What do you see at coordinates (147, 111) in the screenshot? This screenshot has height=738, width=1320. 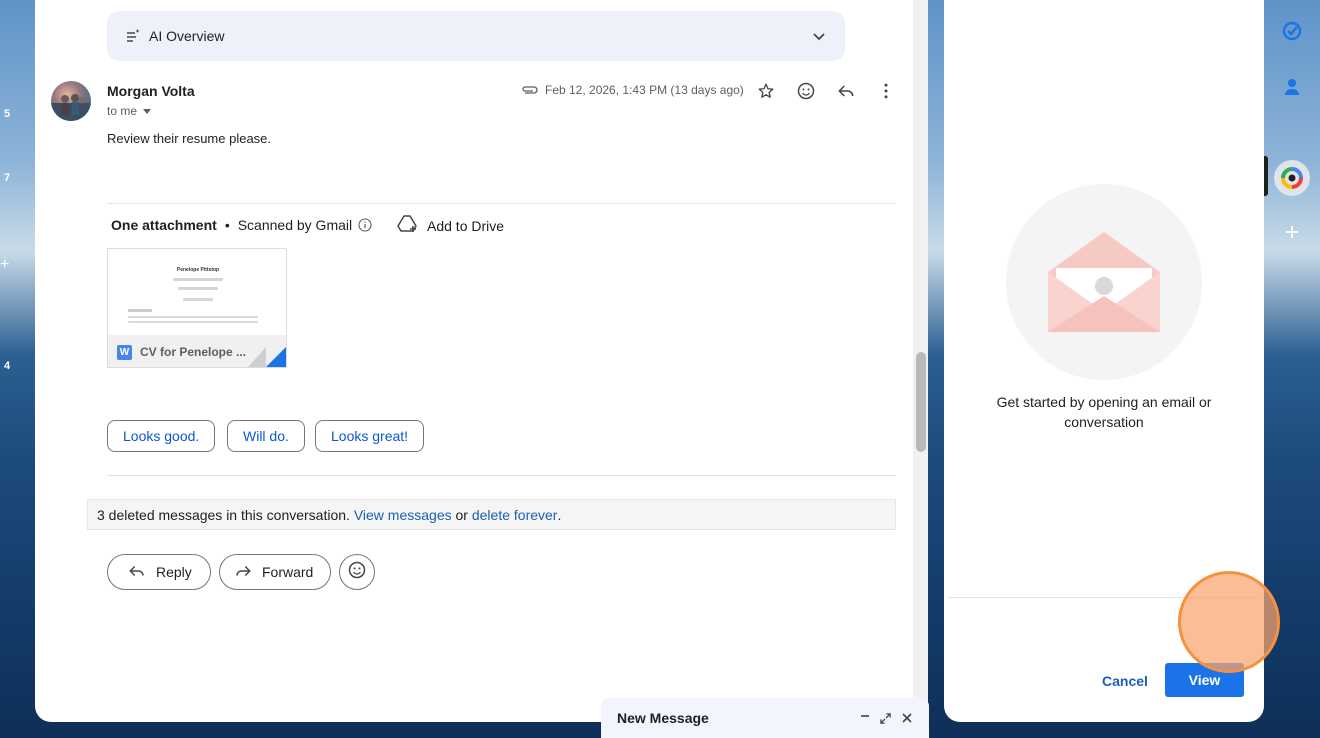 I see `caret-down-icon` at bounding box center [147, 111].